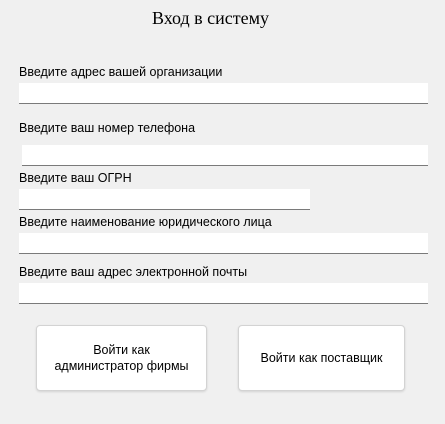 The image size is (445, 424). What do you see at coordinates (223, 293) in the screenshot?
I see `email-input` at bounding box center [223, 293].